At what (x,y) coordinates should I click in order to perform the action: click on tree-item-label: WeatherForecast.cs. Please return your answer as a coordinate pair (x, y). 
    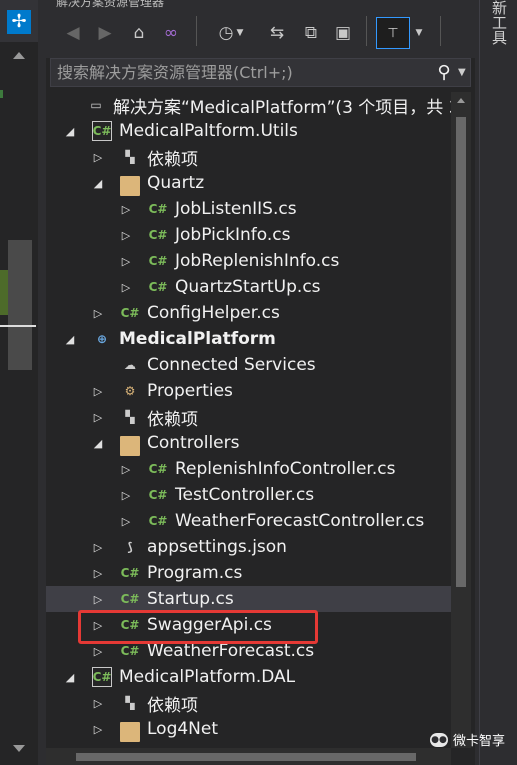
    Looking at the image, I should click on (231, 651).